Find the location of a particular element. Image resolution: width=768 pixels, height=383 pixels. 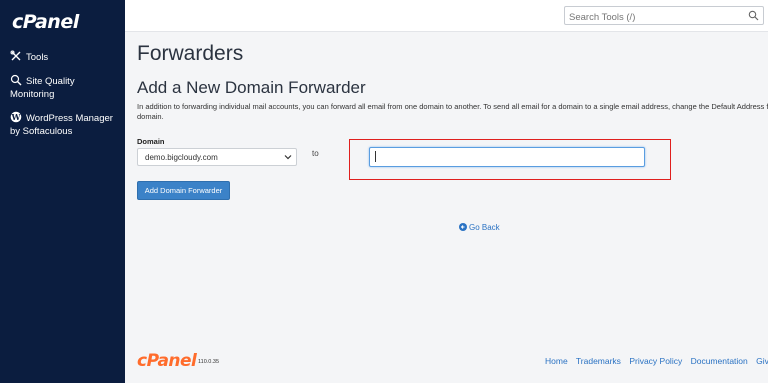

arrow-left-circle-icon is located at coordinates (463, 227).